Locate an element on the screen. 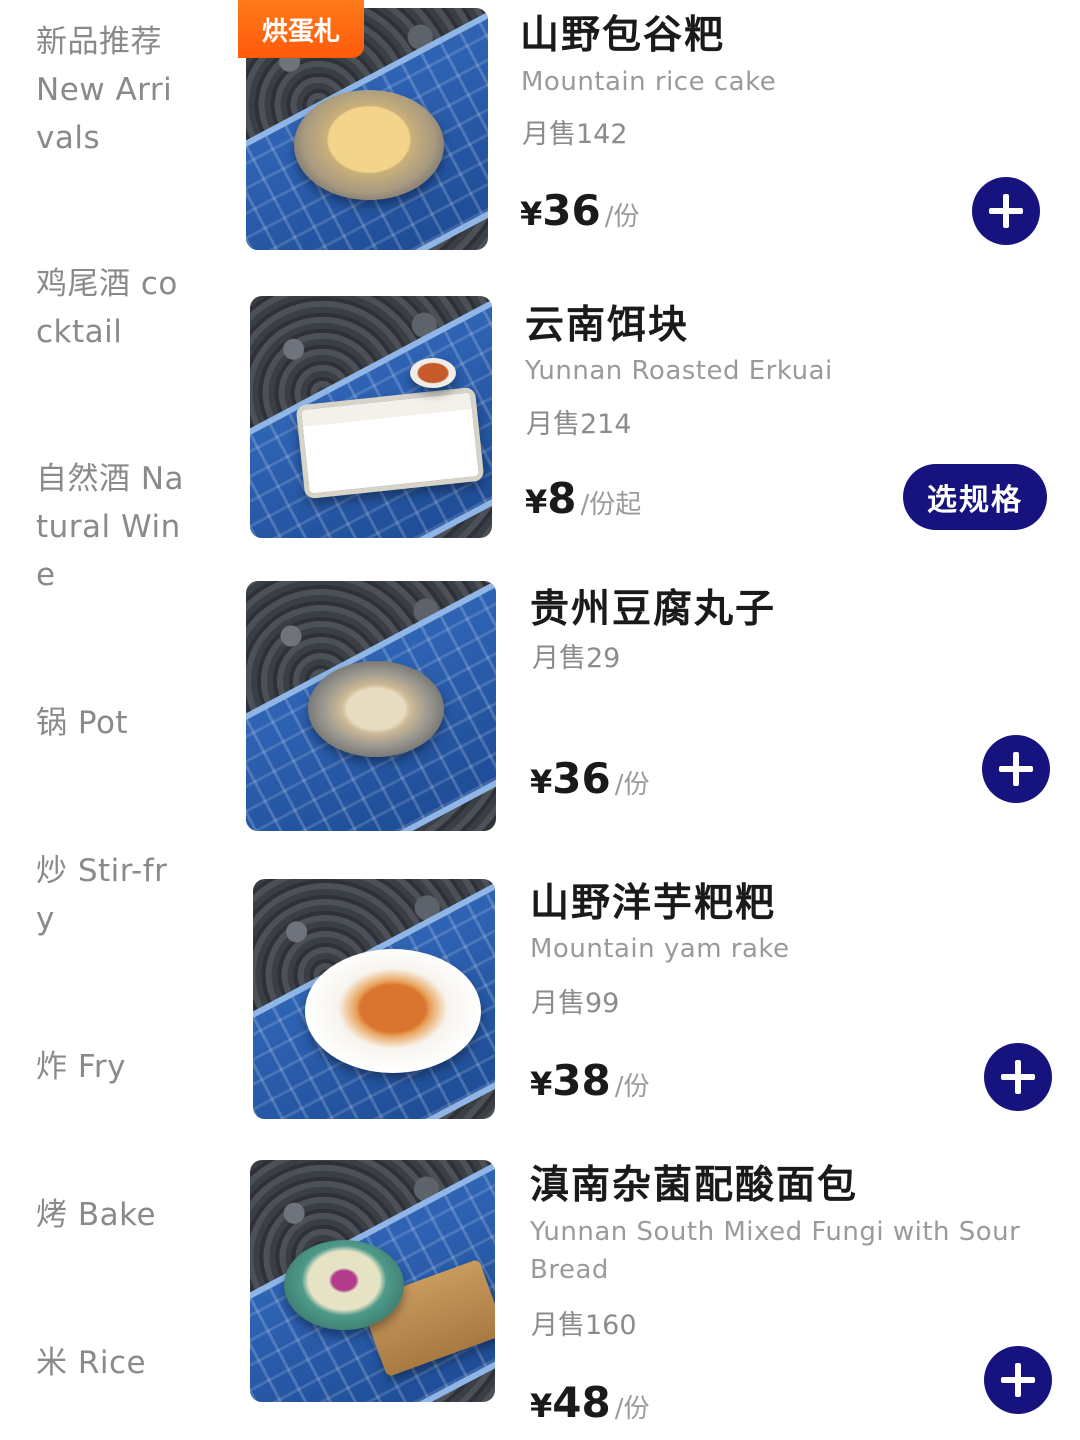 Image resolution: width=1080 pixels, height=1440 pixels. monthly-sales: 月售214 is located at coordinates (579, 424).